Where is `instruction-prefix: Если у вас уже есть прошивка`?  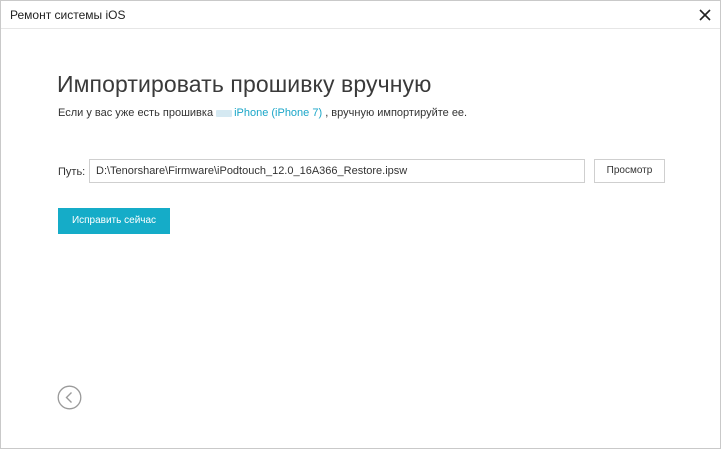
instruction-prefix: Если у вас уже есть прошивка is located at coordinates (136, 113).